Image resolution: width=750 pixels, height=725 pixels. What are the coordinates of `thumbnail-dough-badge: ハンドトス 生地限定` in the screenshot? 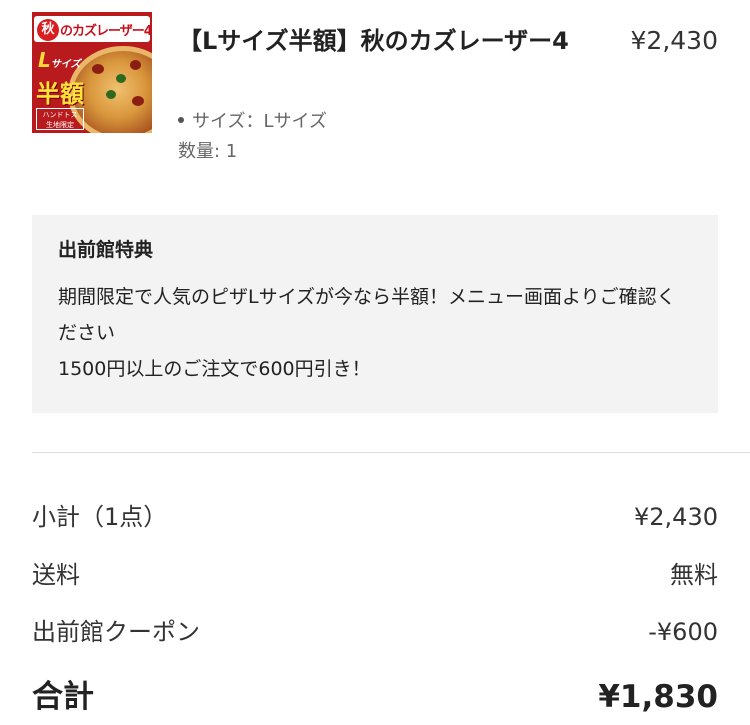 It's located at (60, 119).